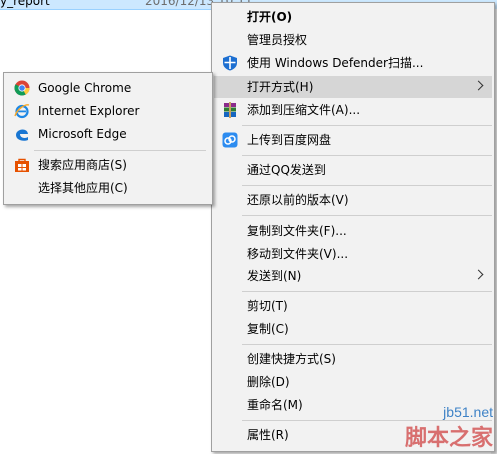 The width and height of the screenshot is (497, 454). What do you see at coordinates (280, 87) in the screenshot?
I see `menu-item-label: 打开方式(H)` at bounding box center [280, 87].